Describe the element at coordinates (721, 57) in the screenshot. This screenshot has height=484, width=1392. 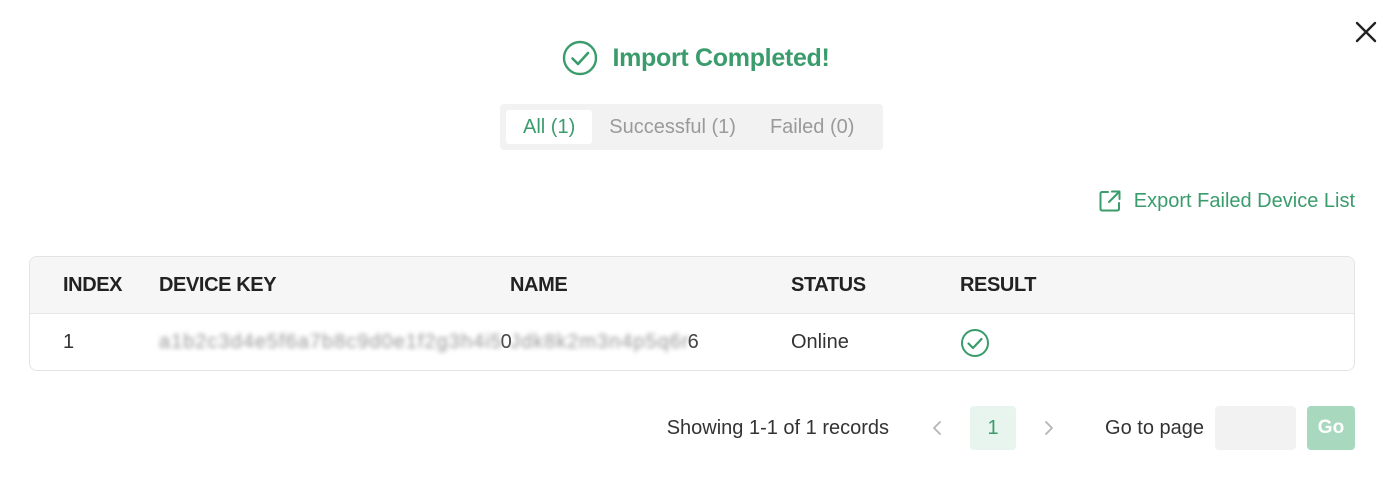
I see `dialog-title: Import Completed!` at that location.